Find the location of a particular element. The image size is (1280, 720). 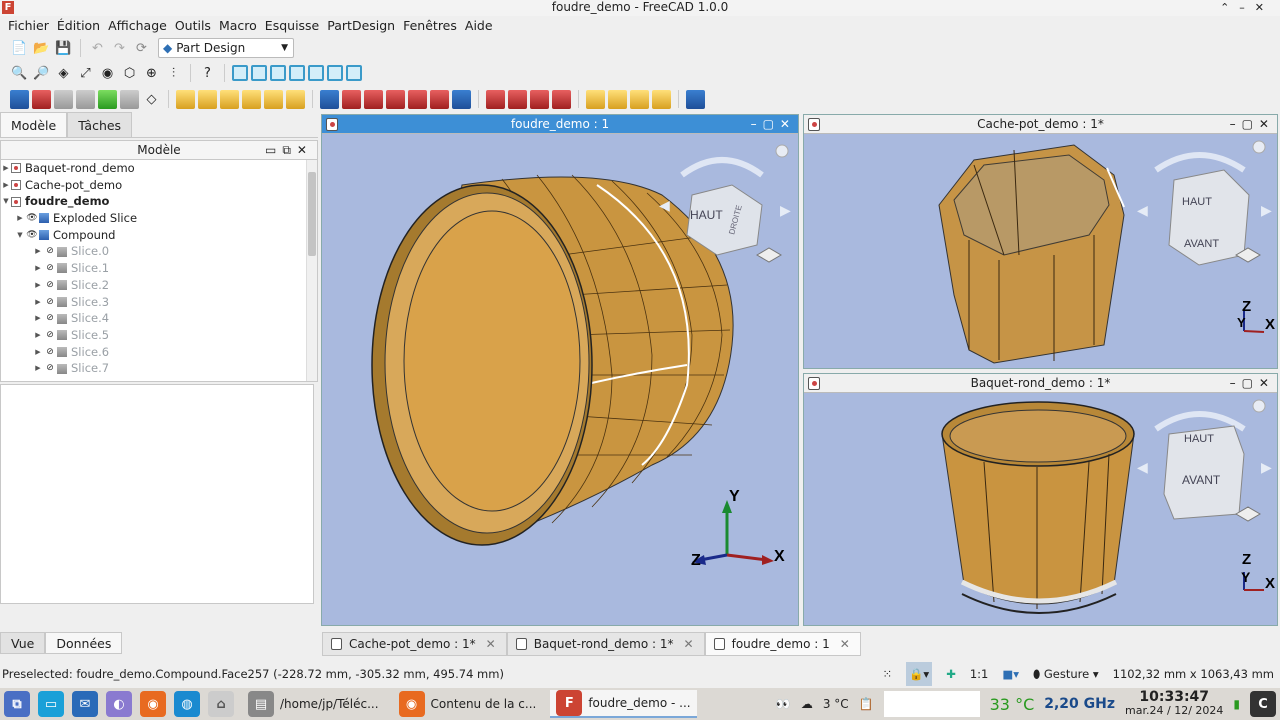

shade-button: ⌃ is located at coordinates (1229, 7).